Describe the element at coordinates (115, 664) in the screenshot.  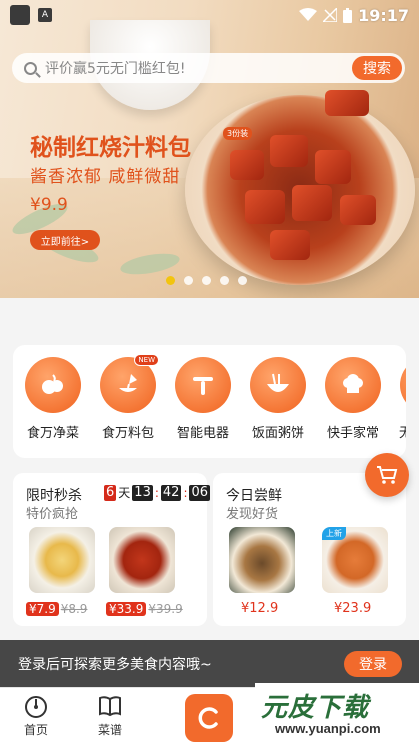
I see `login-prompt-message: 登录后可探索更多美食内容哦~` at that location.